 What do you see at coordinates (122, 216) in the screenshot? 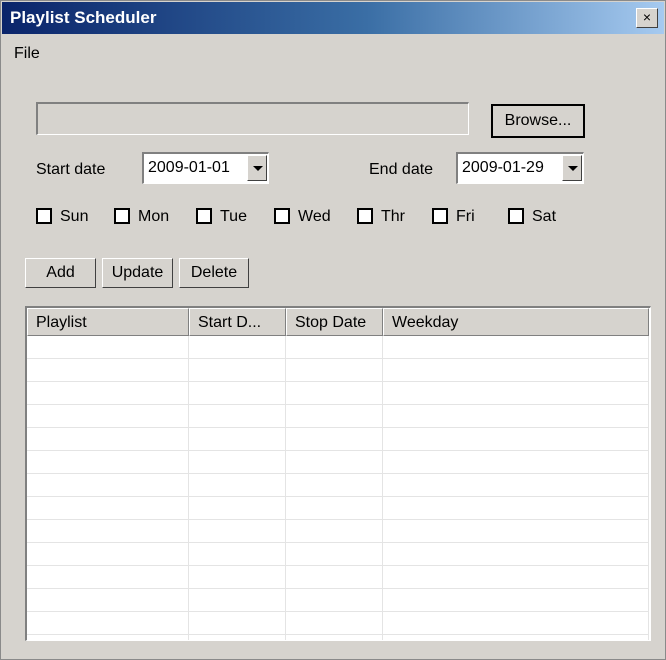
I see `checkbox-mon-box` at bounding box center [122, 216].